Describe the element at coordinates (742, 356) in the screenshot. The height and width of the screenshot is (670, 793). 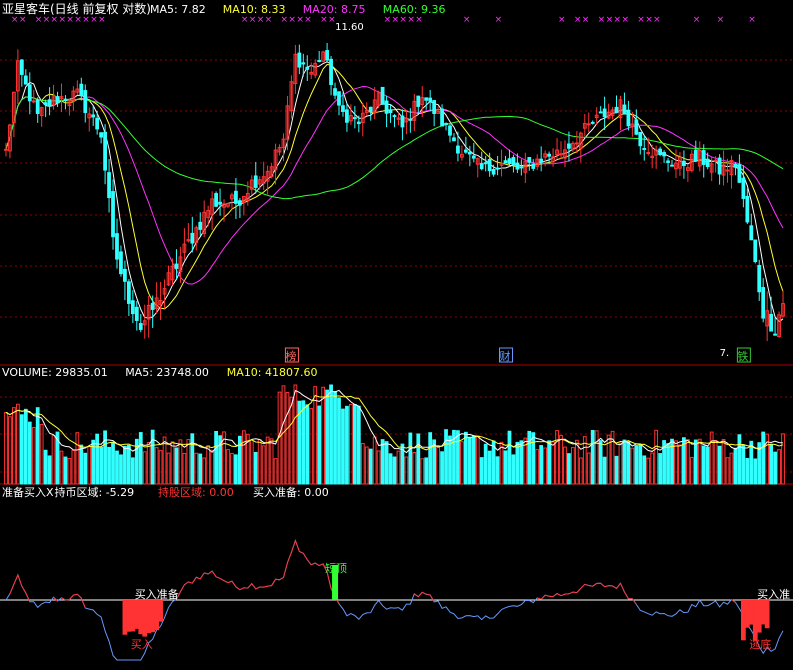
I see `event-badge-2: 铁` at that location.